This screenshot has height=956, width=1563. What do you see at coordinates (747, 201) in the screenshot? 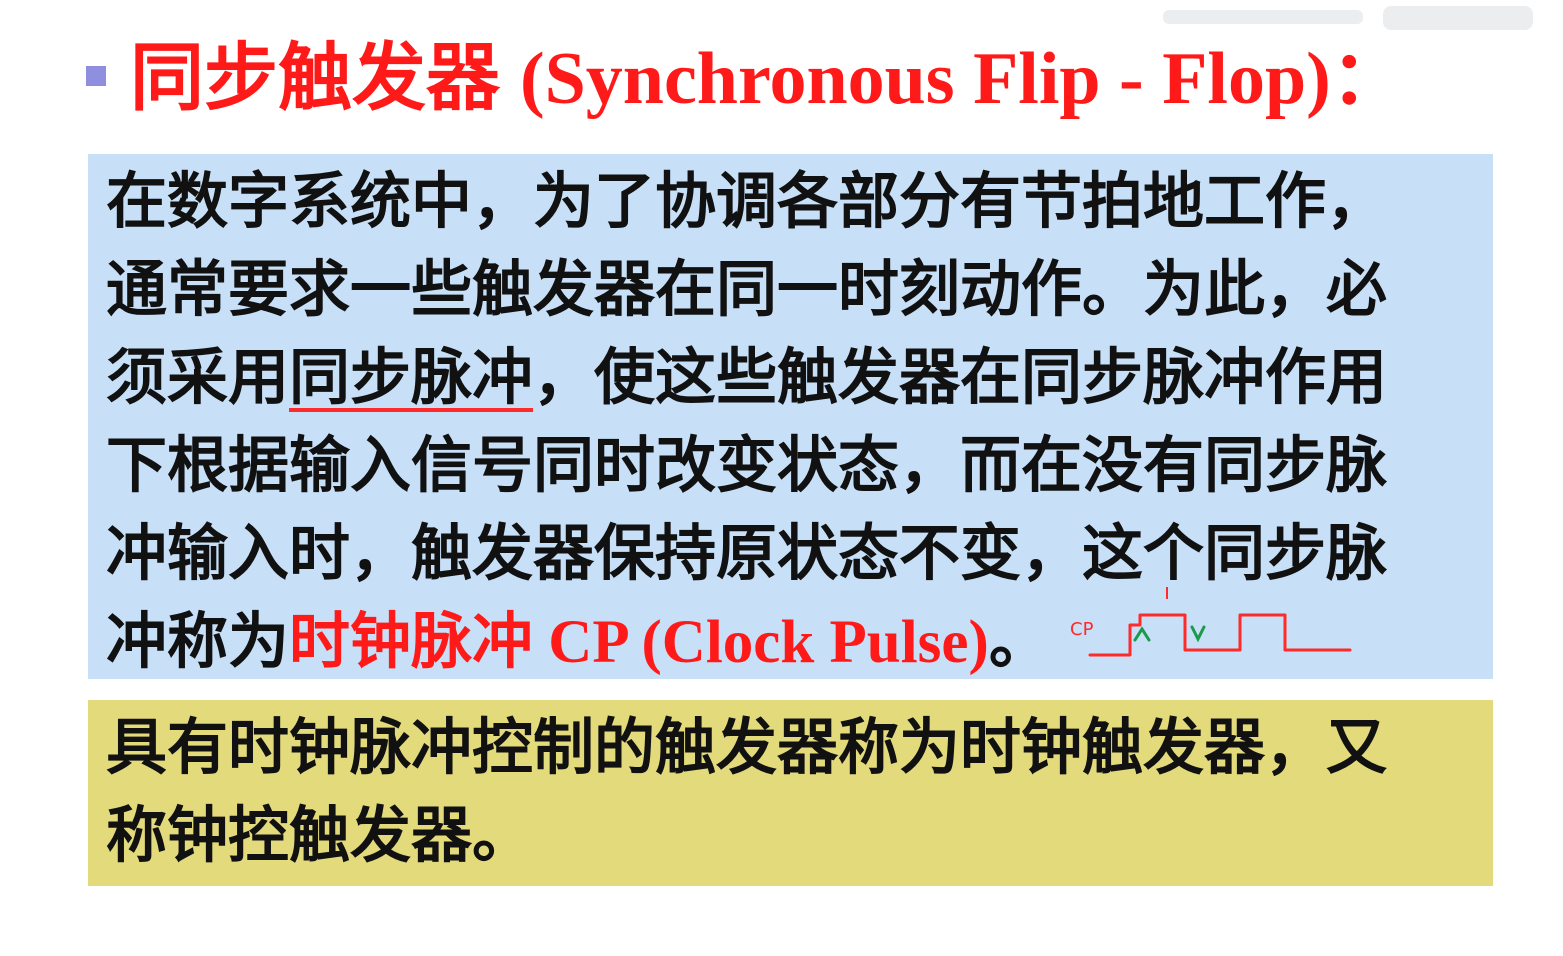
I see `para1-line-1: 在数字系统中，为了协调各部分有节拍地工作，` at bounding box center [747, 201].